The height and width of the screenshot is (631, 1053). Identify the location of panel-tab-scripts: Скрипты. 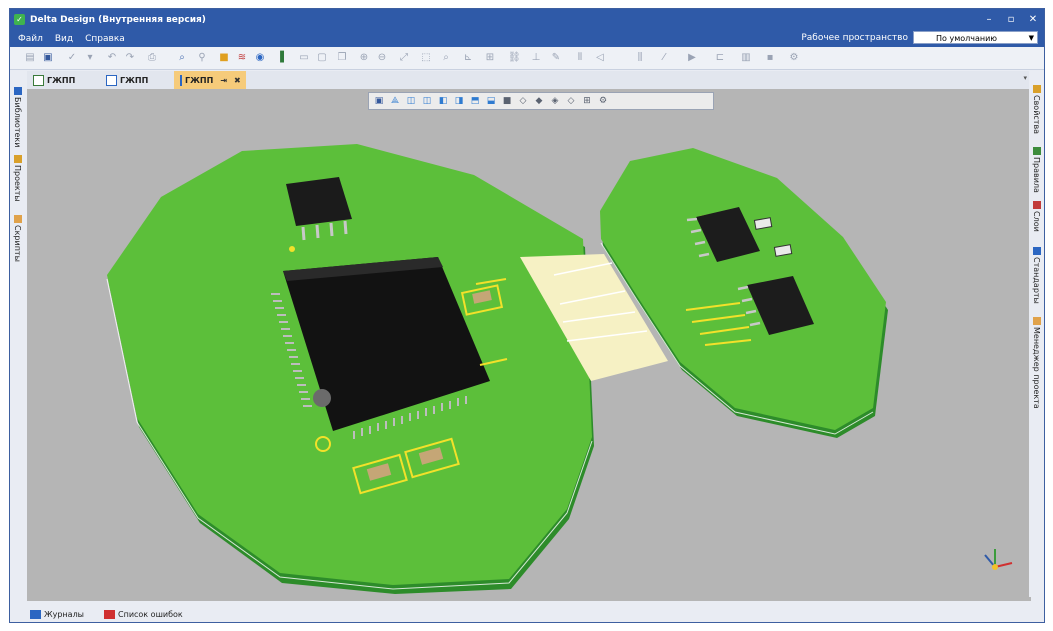
(17, 238).